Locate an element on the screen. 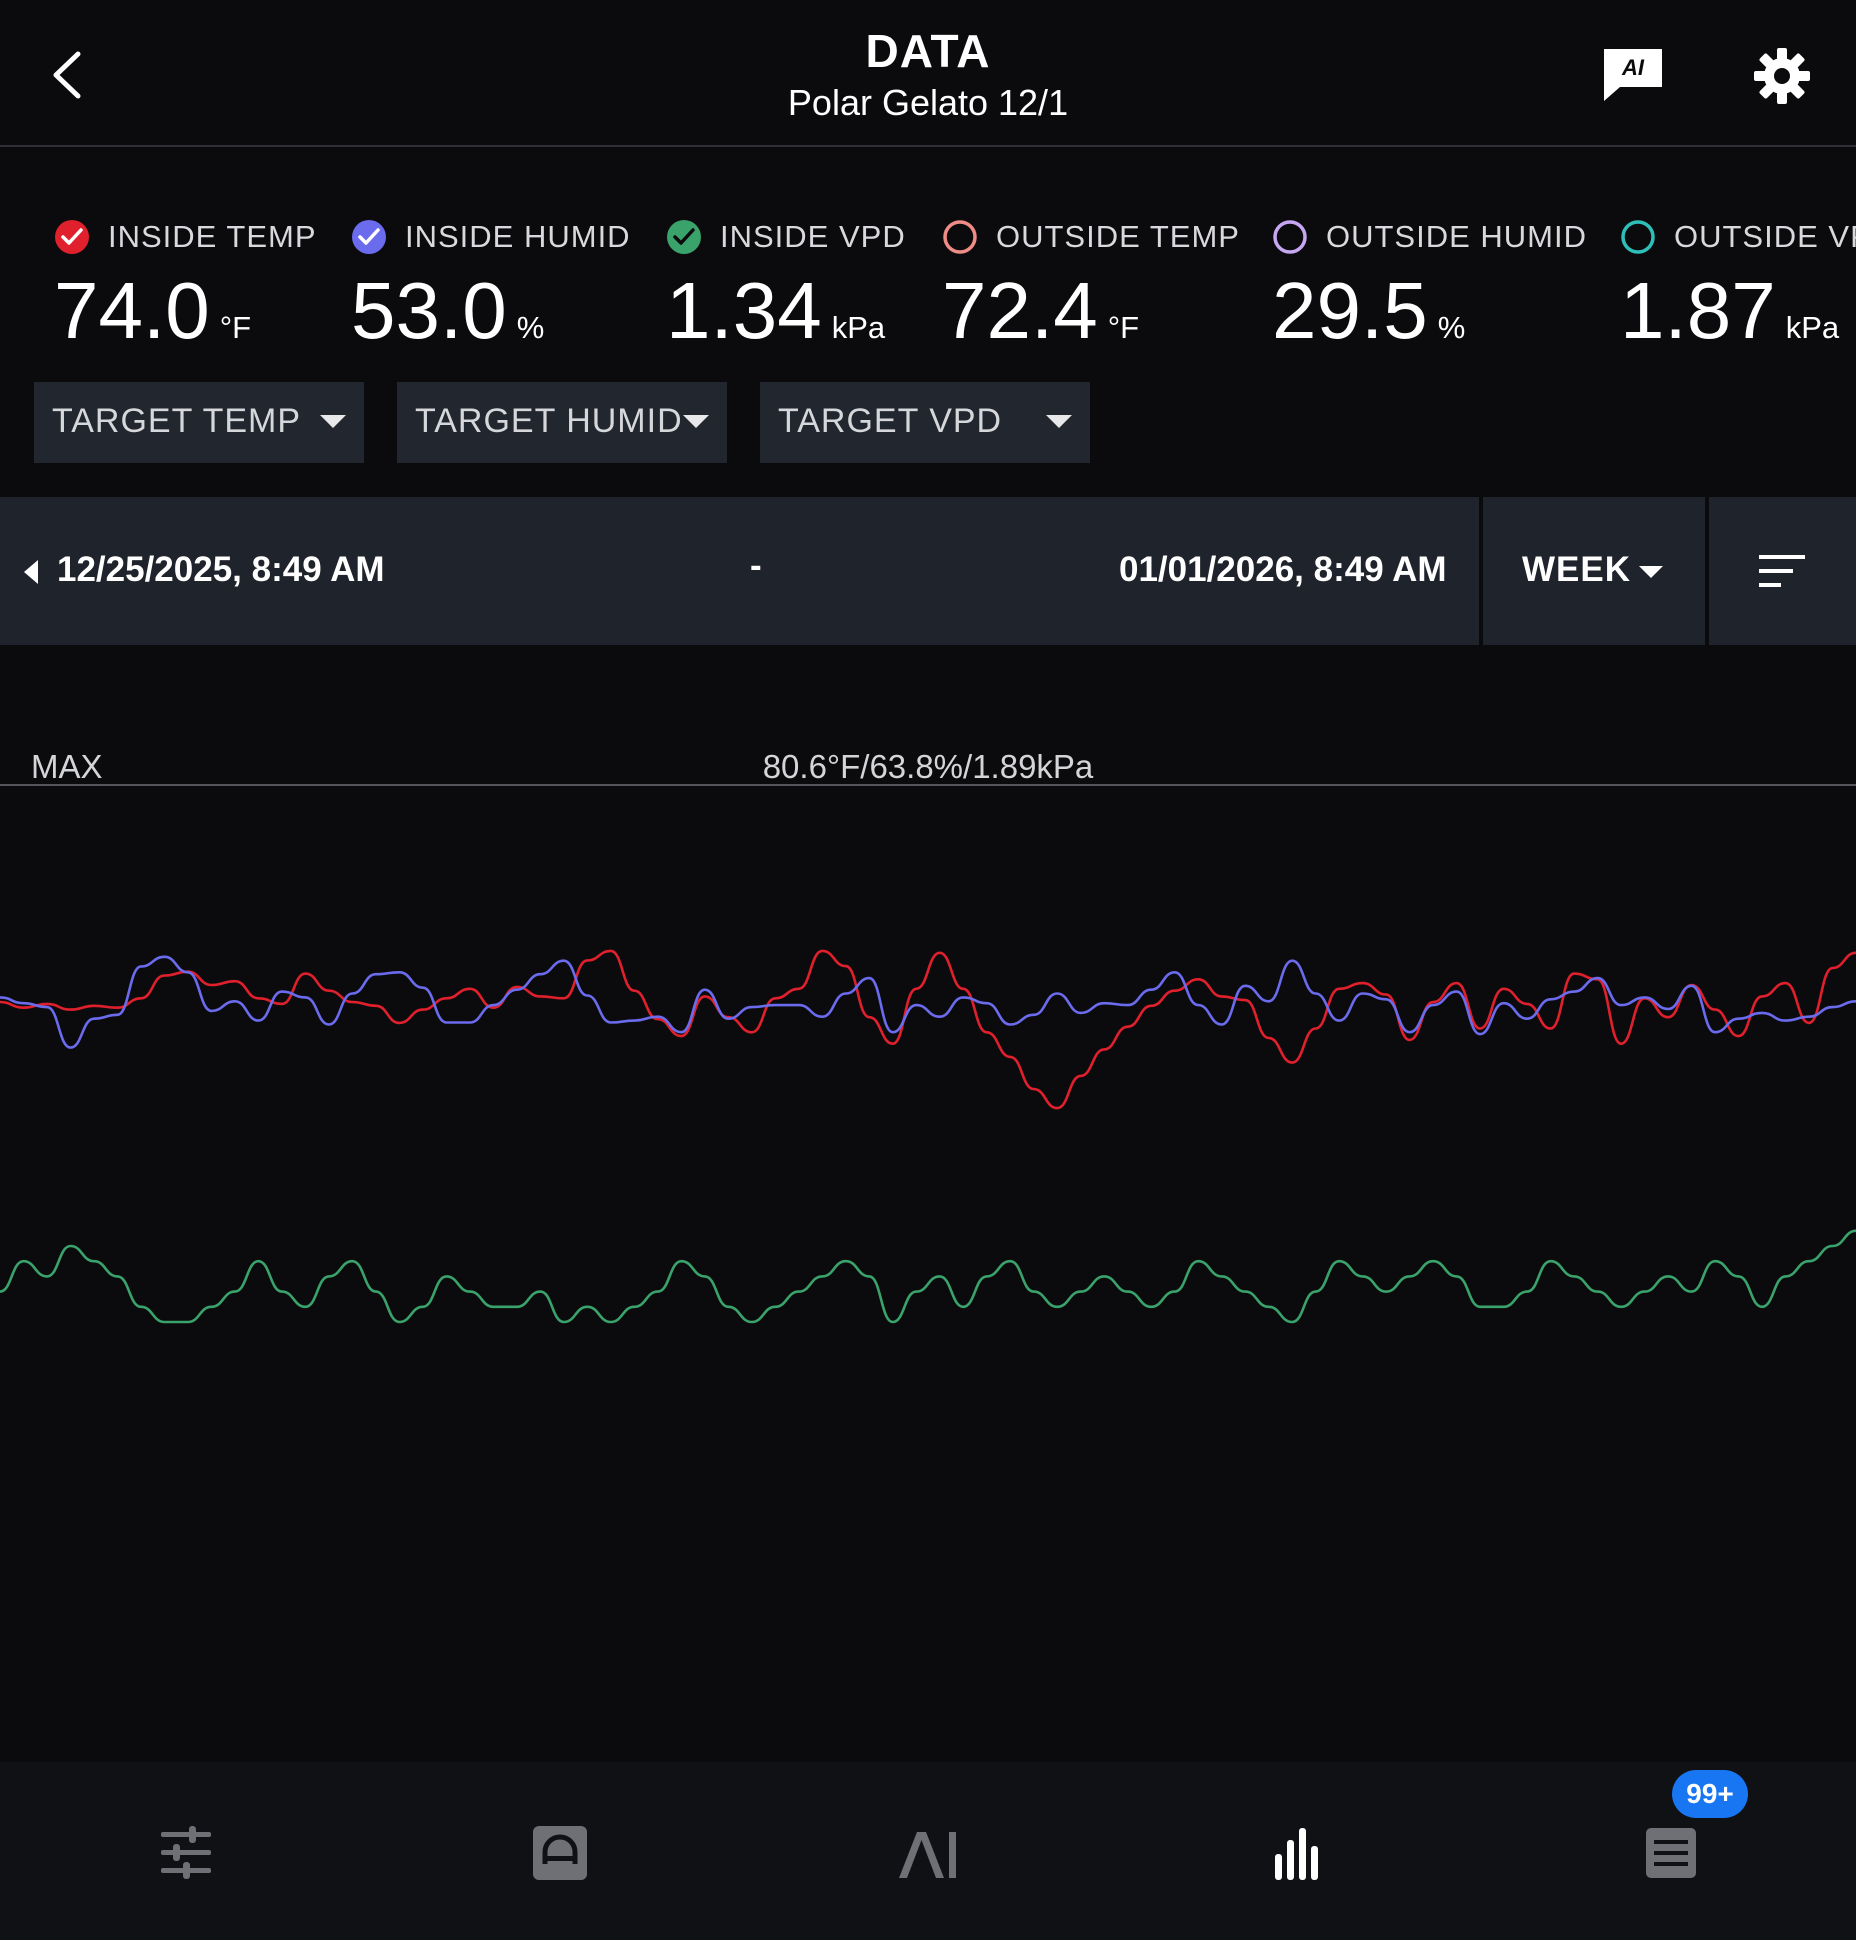 The image size is (1856, 1940). ai-chat-icon: AI is located at coordinates (1633, 75).